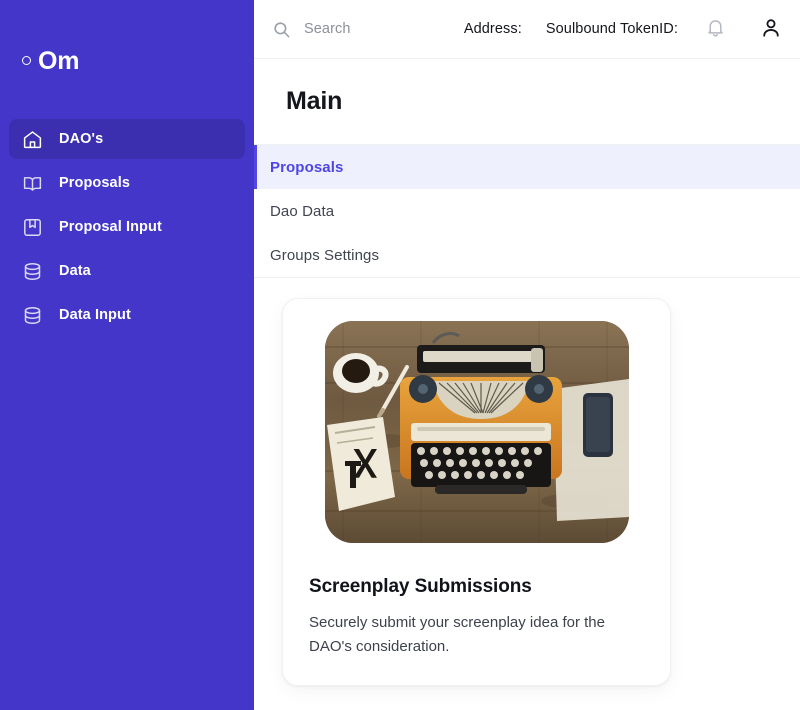 This screenshot has width=800, height=710. I want to click on account-button, so click(771, 29).